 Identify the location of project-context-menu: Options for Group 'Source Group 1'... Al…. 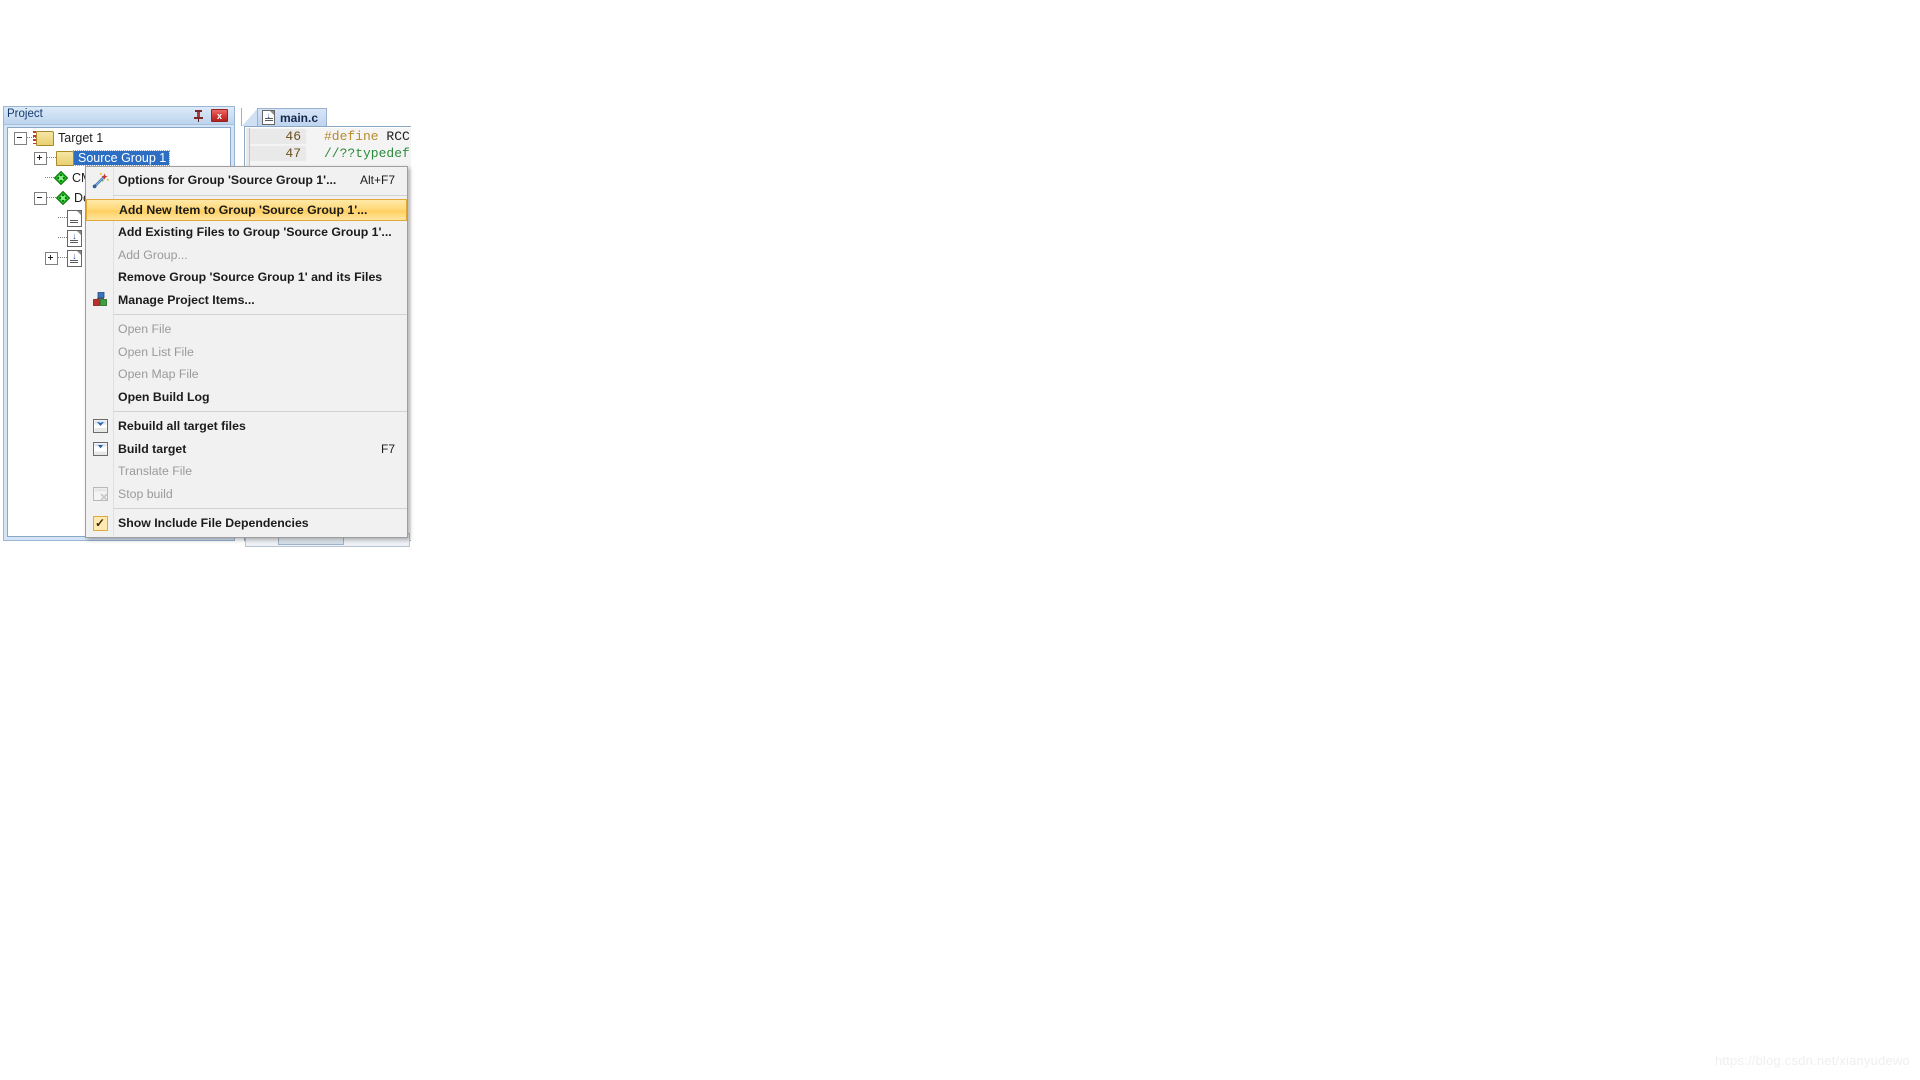
(246, 352).